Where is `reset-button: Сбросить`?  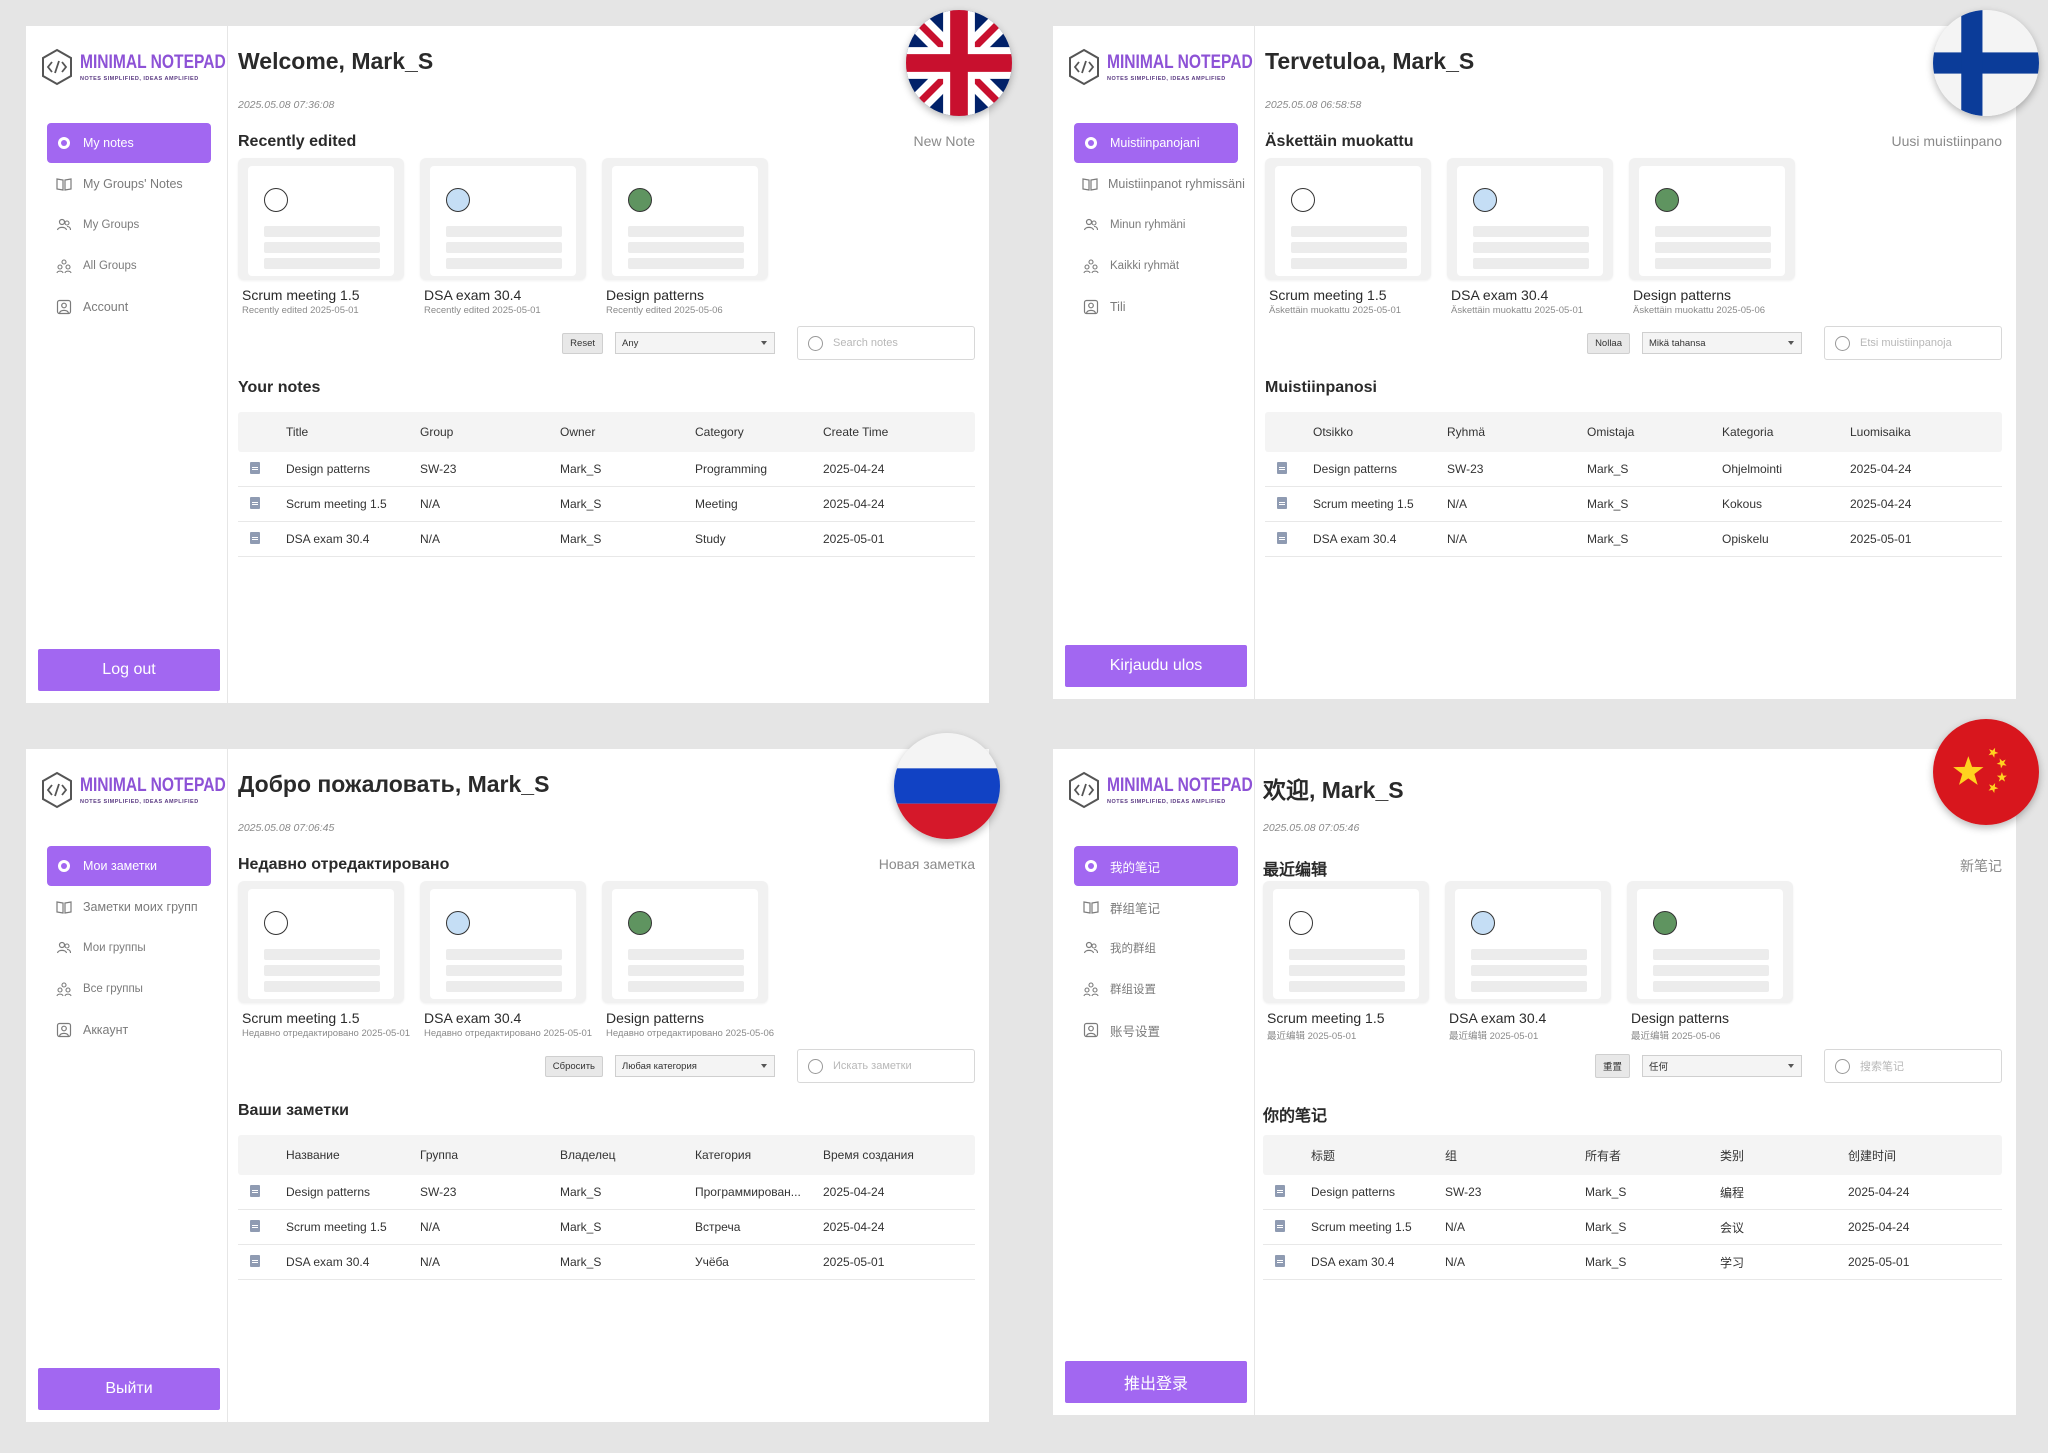
reset-button: Сбросить is located at coordinates (573, 1066).